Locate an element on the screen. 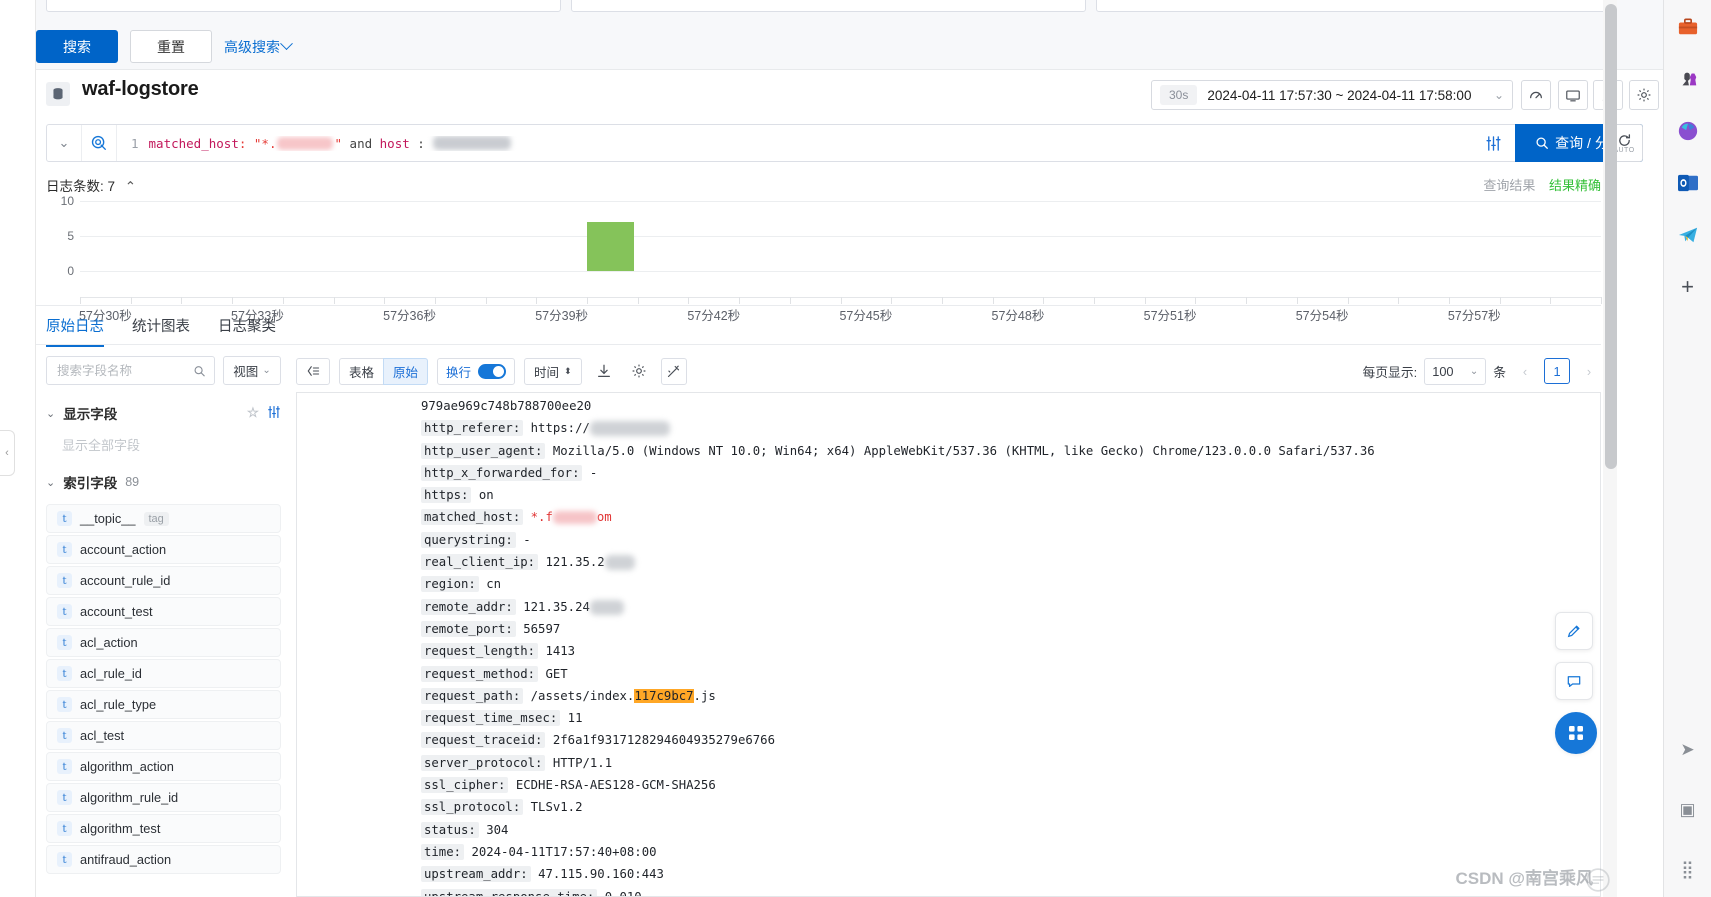 This screenshot has width=1711, height=897. field-type-icon: t is located at coordinates (64, 580).